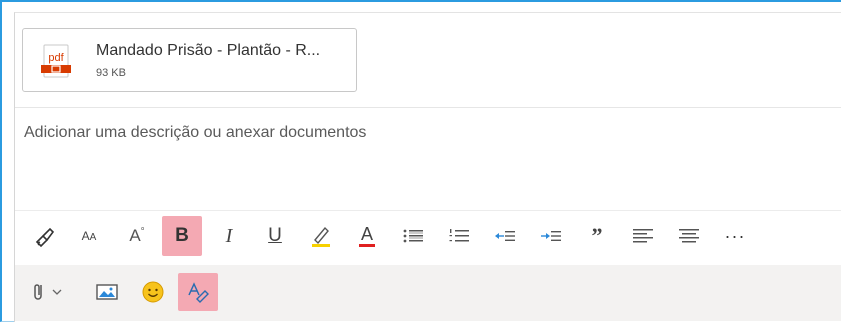 This screenshot has width=841, height=322. I want to click on emoji-icon, so click(153, 292).